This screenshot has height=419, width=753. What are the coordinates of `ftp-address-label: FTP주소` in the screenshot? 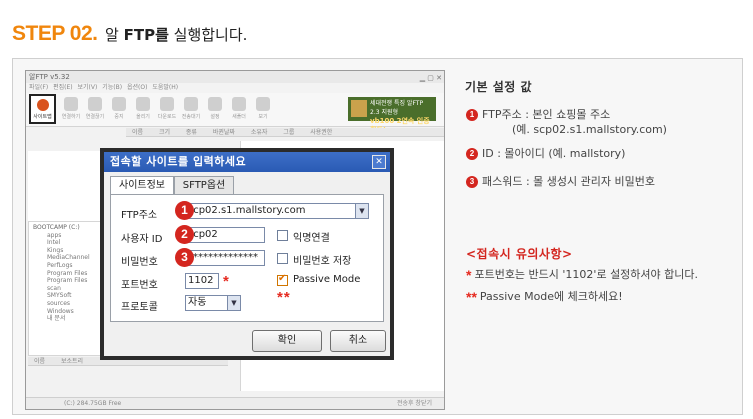 It's located at (139, 215).